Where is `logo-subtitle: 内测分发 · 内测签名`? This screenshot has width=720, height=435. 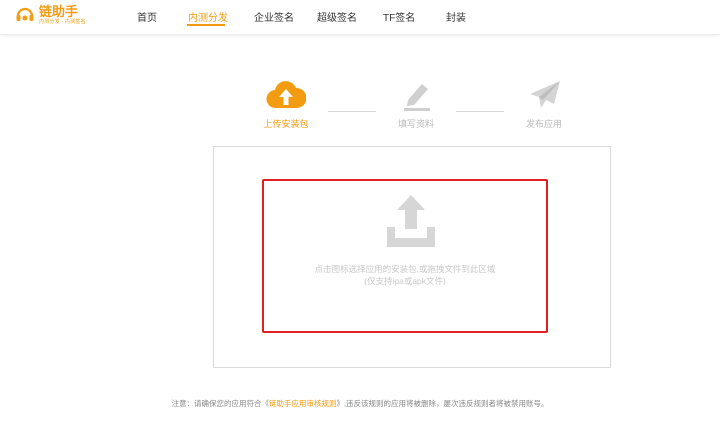 logo-subtitle: 内测分发 · 内测签名 is located at coordinates (62, 22).